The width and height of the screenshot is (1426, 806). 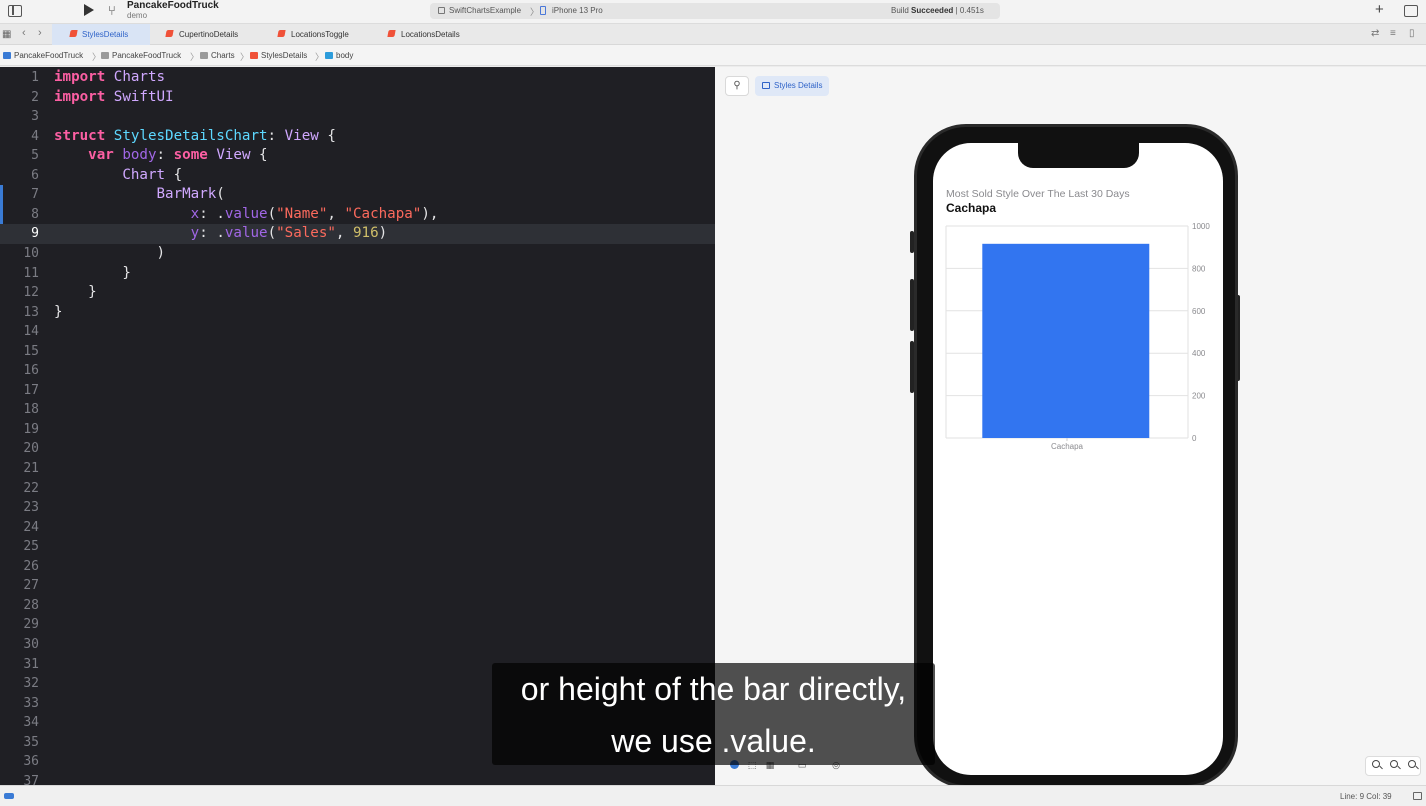 I want to click on status-bar: Line: 9 Col: 39, so click(x=713, y=795).